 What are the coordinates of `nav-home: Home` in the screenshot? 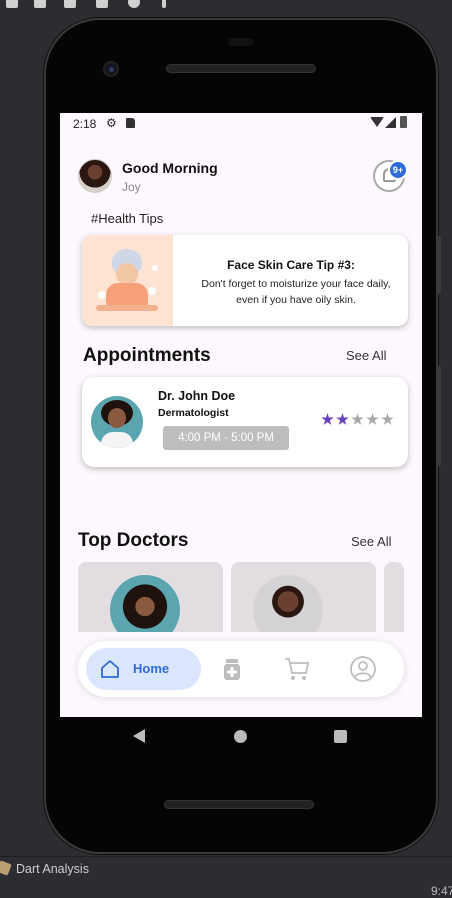 It's located at (143, 669).